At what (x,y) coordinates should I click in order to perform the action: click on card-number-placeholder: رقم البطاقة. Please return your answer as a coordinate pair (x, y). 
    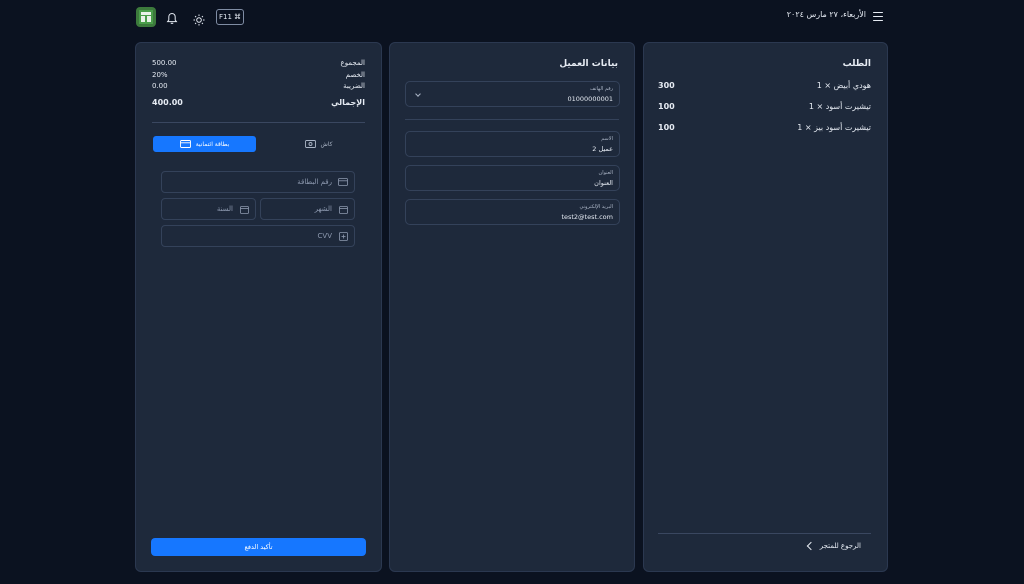
    Looking at the image, I should click on (314, 182).